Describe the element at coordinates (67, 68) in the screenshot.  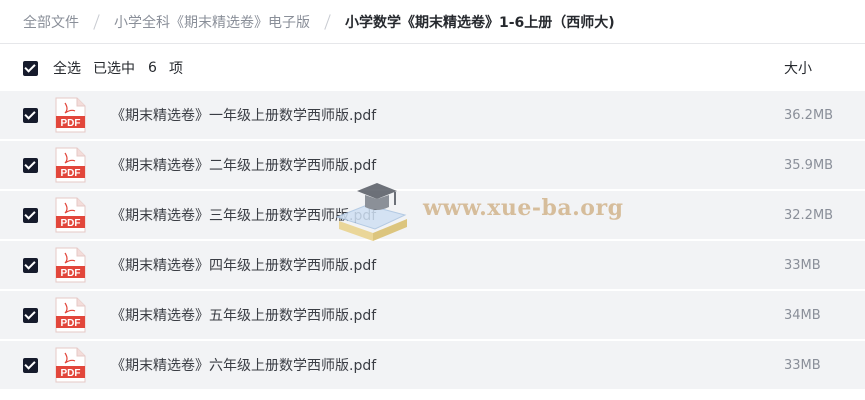
I see `select-all-label: 全选` at that location.